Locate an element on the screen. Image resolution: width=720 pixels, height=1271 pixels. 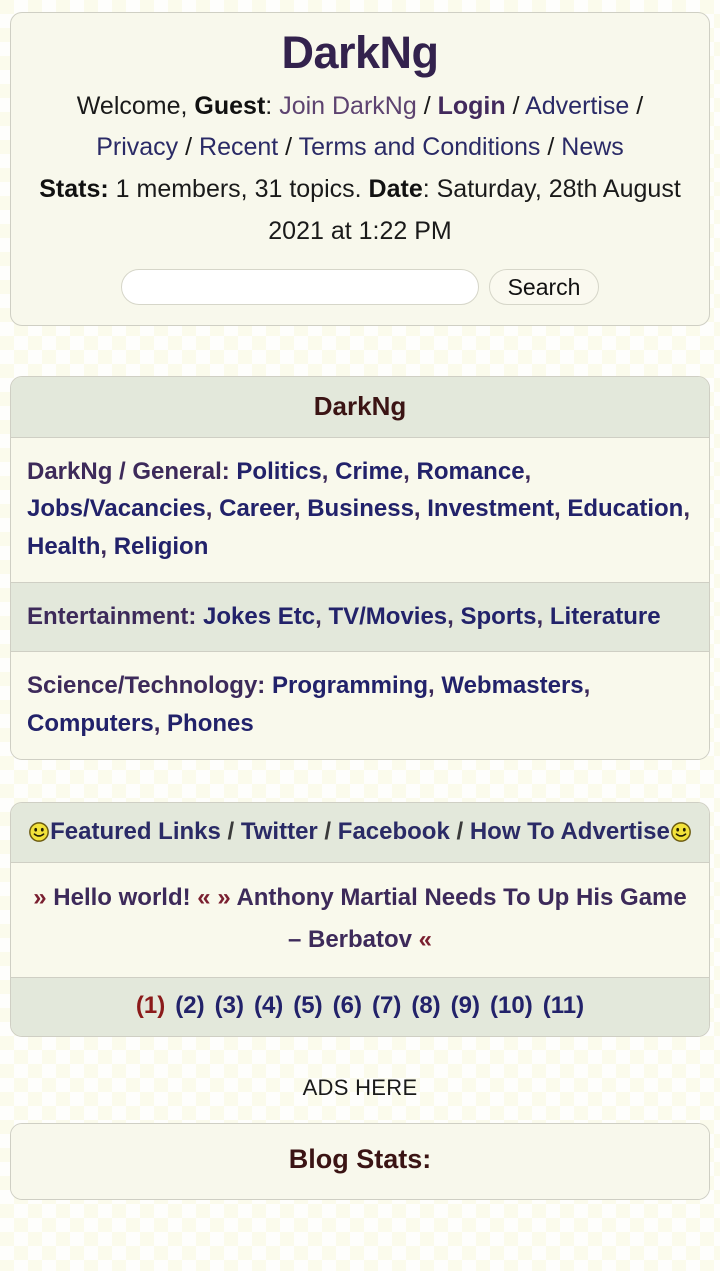
news-link: News is located at coordinates (592, 147).